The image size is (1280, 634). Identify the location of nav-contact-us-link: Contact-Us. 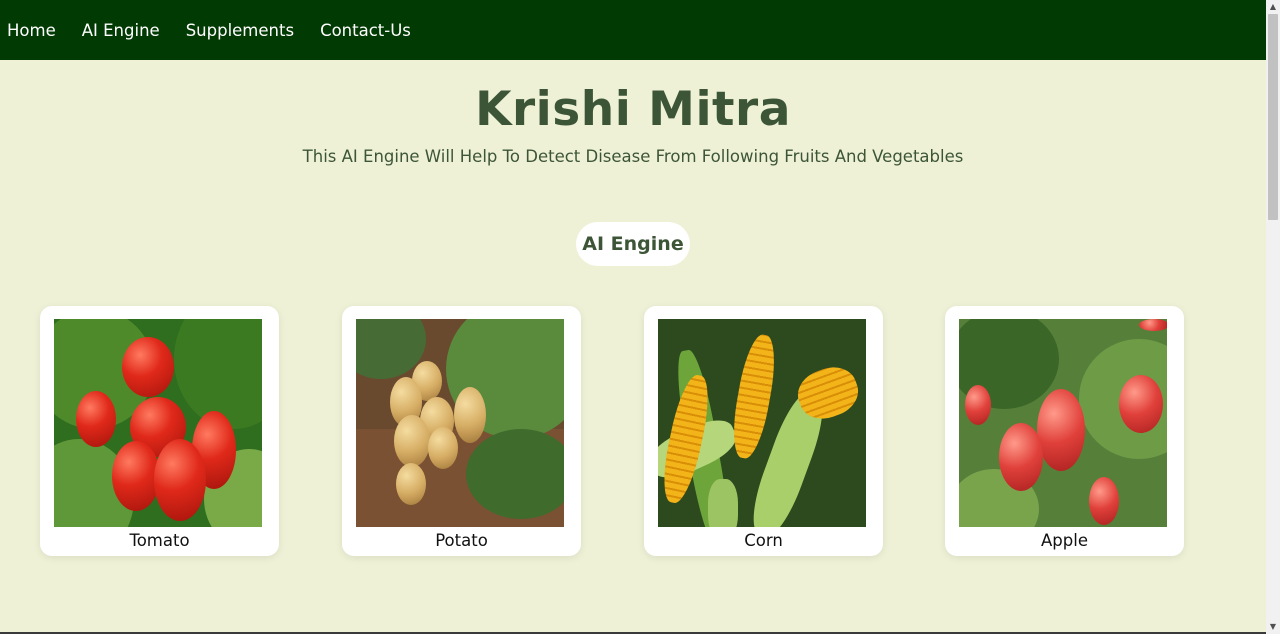
(365, 30).